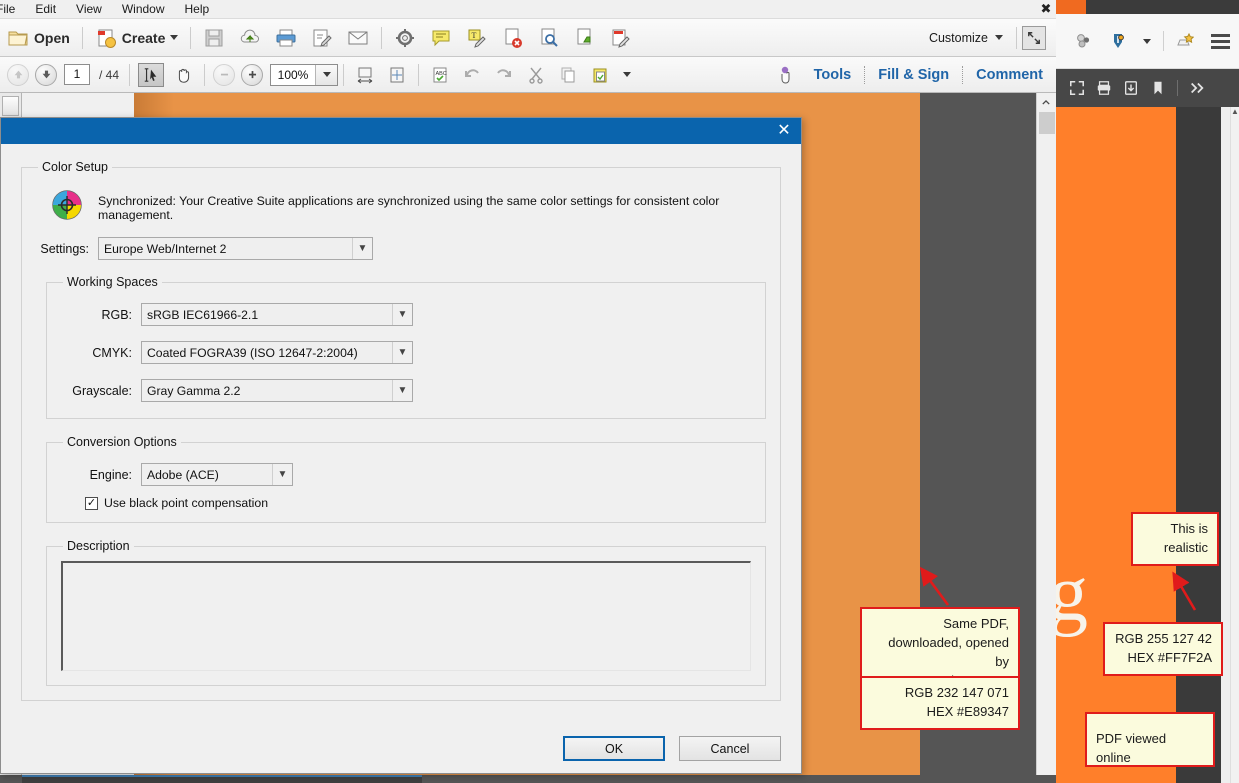 The image size is (1239, 783). I want to click on page-thumbnails-tab, so click(10, 106).